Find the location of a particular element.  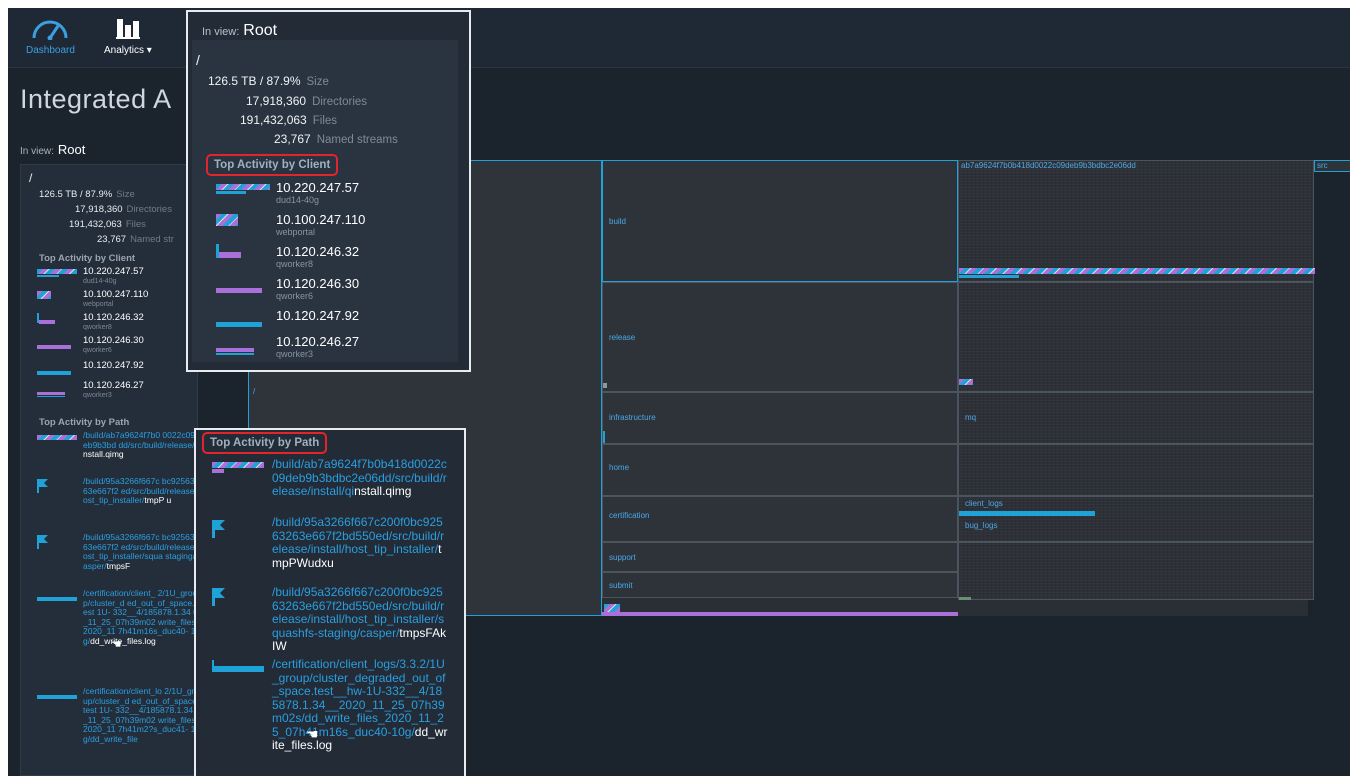

paths-heading: Top Activity by Path is located at coordinates (84, 422).